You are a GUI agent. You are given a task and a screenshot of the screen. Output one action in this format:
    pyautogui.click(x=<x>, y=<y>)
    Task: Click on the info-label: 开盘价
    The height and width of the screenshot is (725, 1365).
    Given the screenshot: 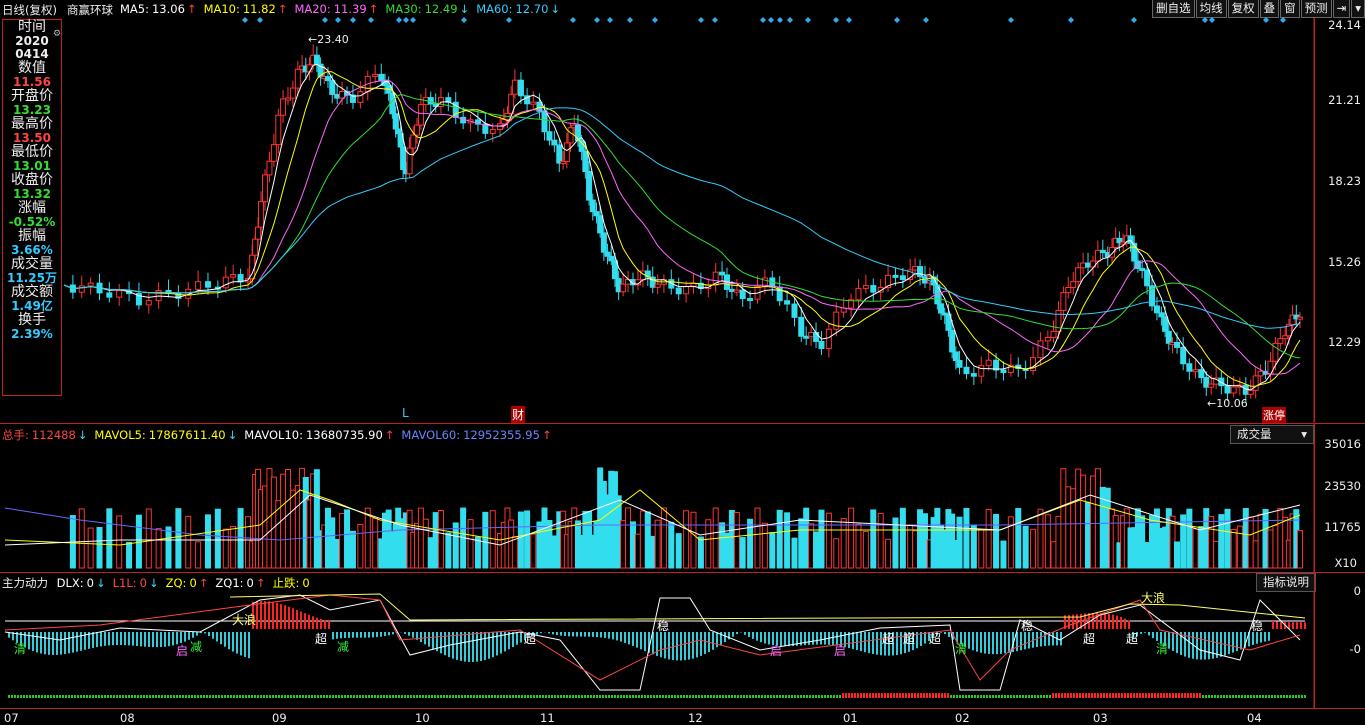 What is the action you would take?
    pyautogui.click(x=32, y=96)
    